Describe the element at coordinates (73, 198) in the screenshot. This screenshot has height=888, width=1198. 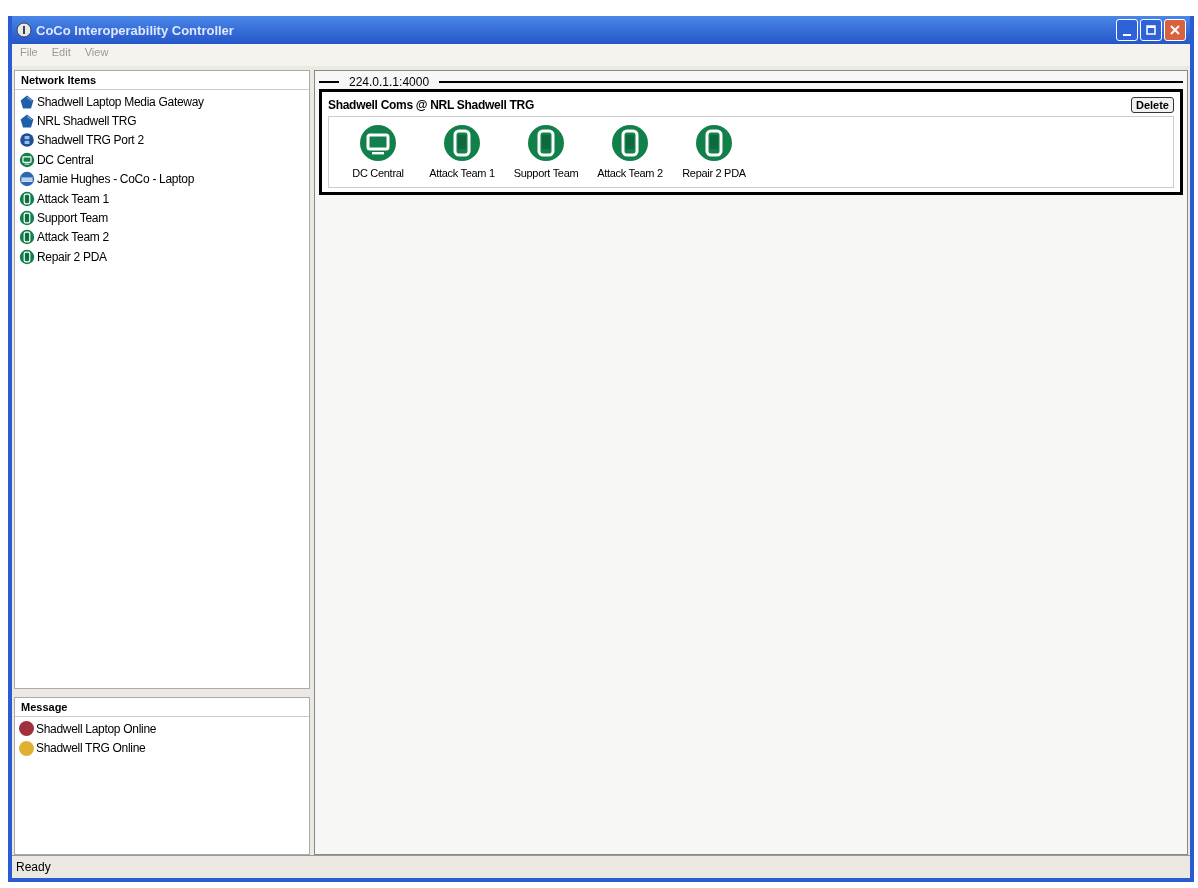
I see `tree-item: Attack Team 1` at that location.